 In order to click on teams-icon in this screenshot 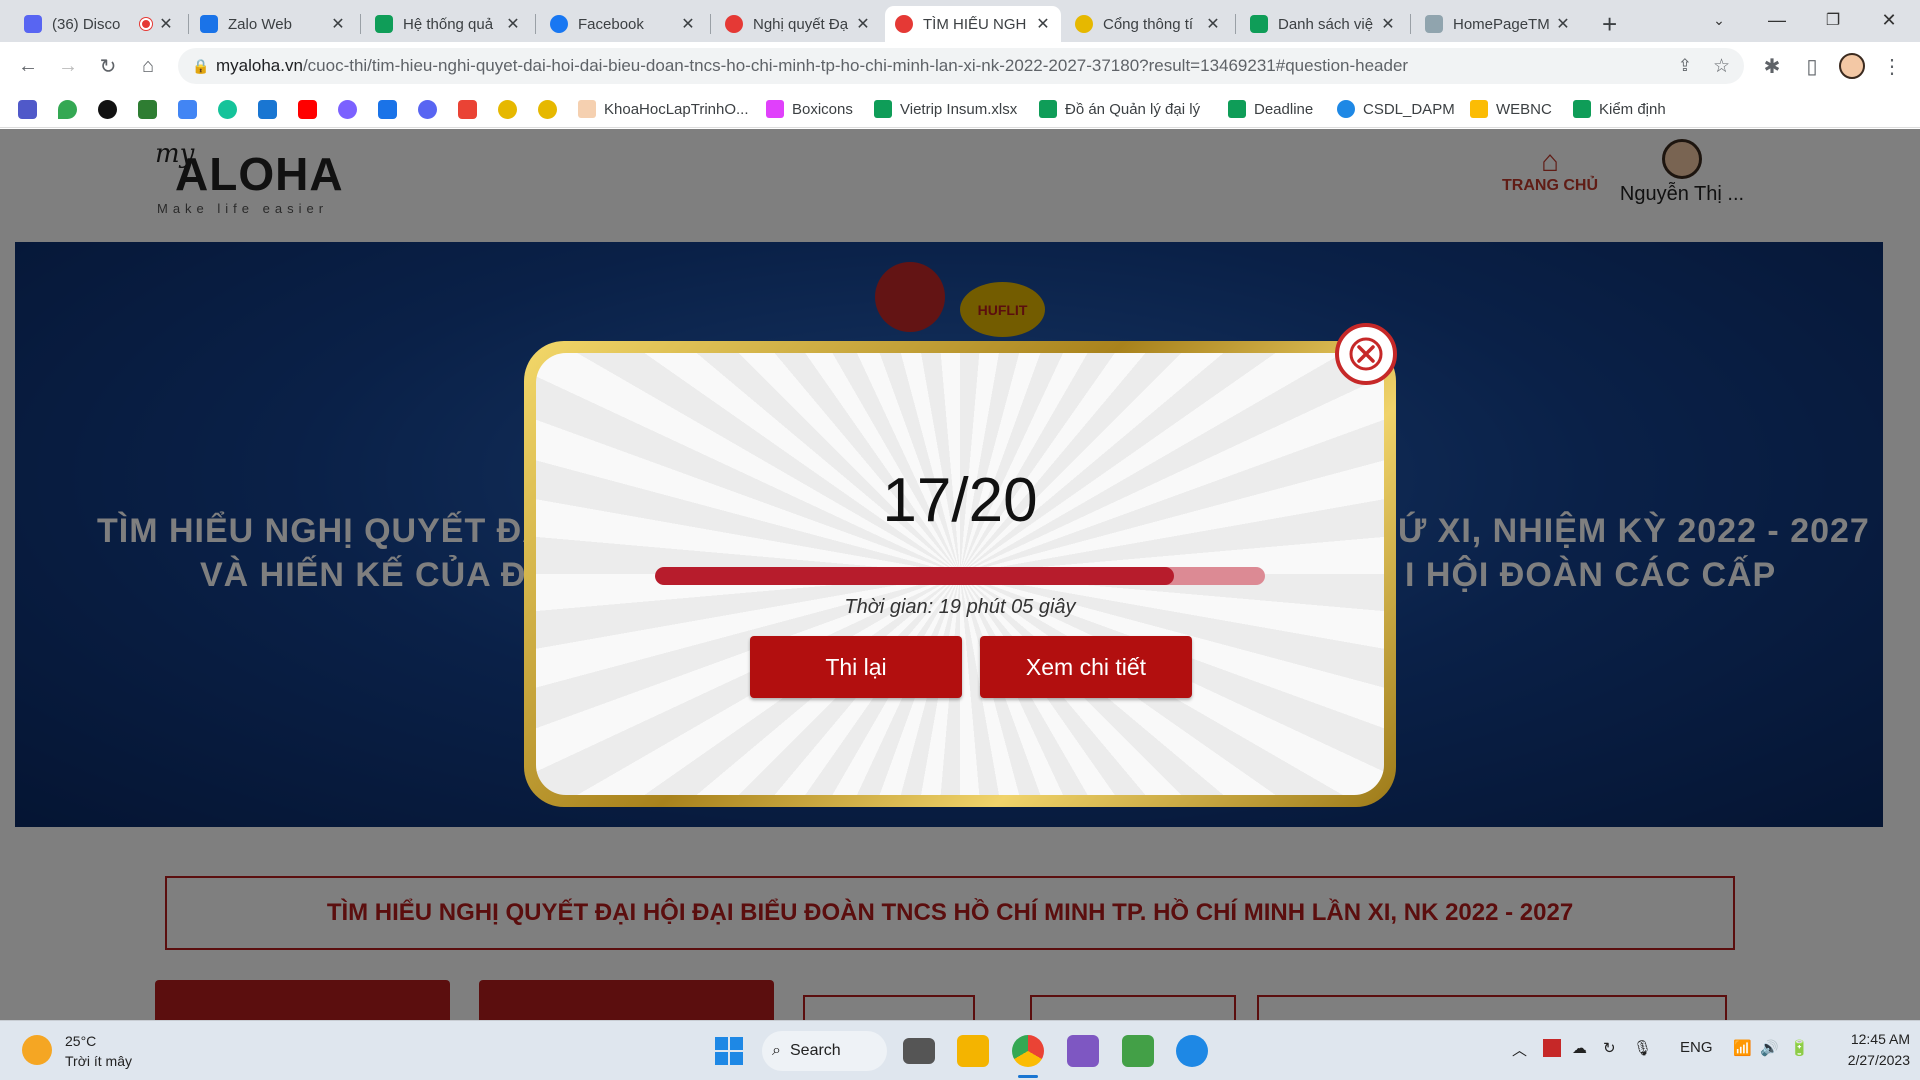, I will do `click(27, 109)`.